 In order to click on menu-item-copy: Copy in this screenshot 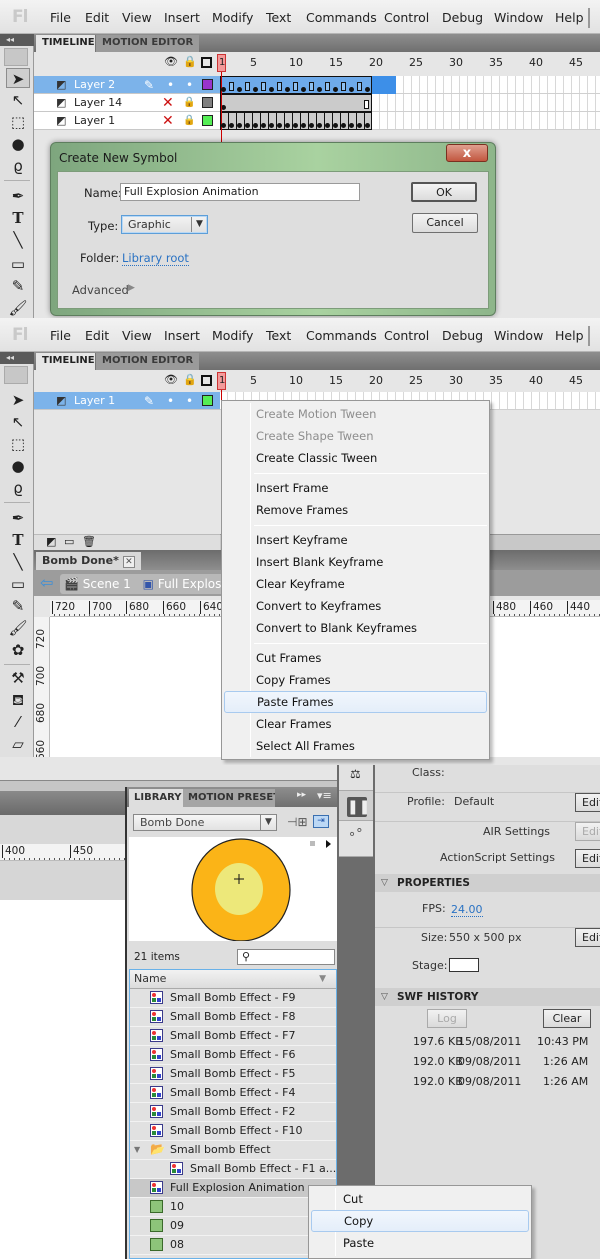, I will do `click(420, 1221)`.